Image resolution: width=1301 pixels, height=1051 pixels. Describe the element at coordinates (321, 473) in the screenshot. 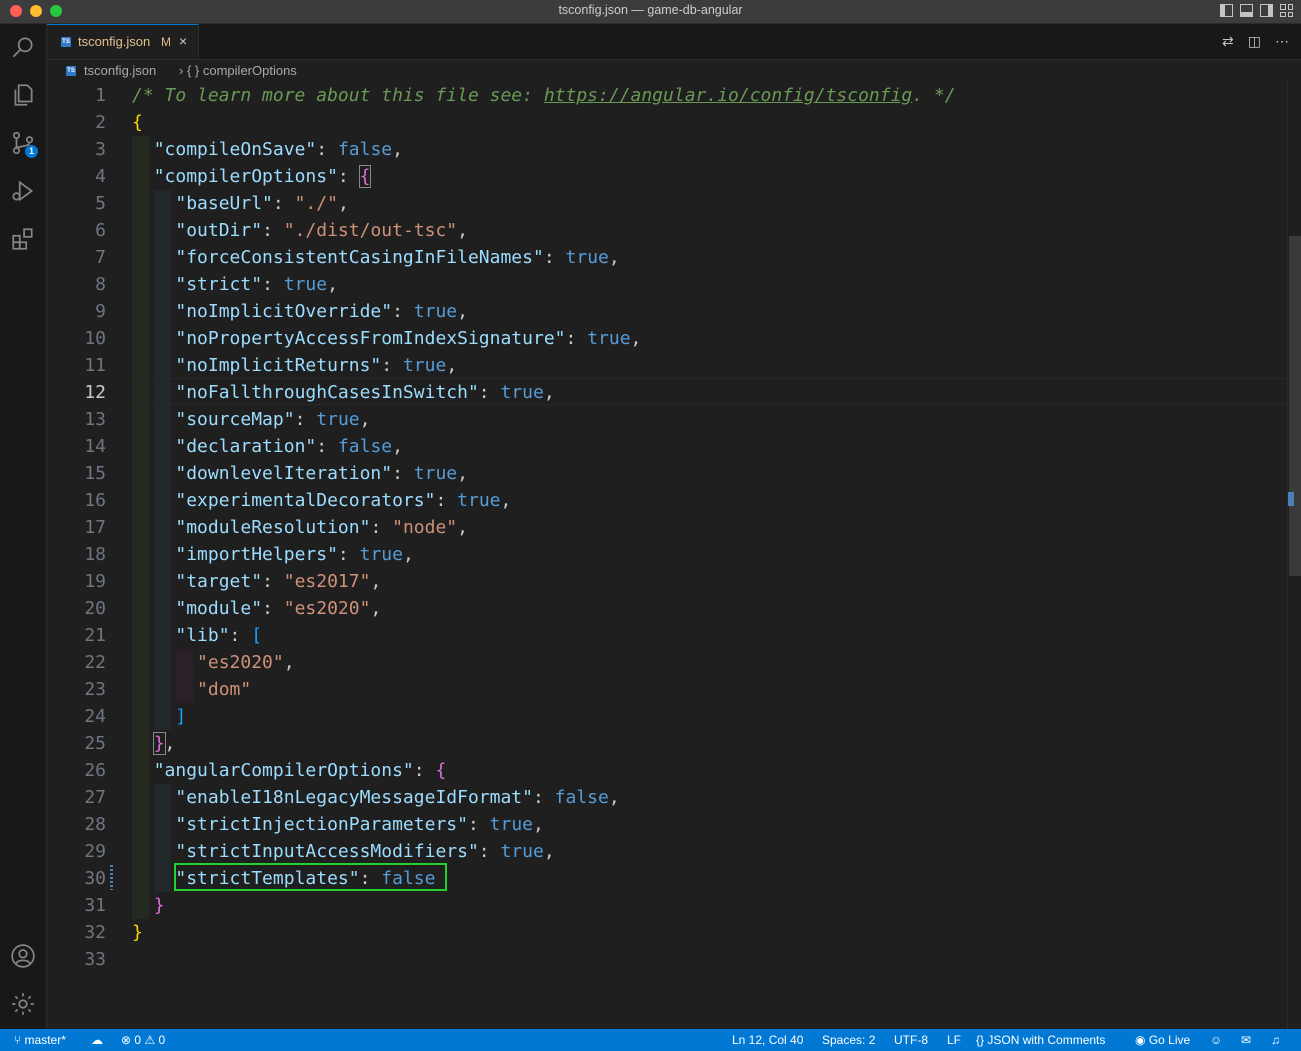

I see `code-line: "downlevelIteration": true,` at that location.